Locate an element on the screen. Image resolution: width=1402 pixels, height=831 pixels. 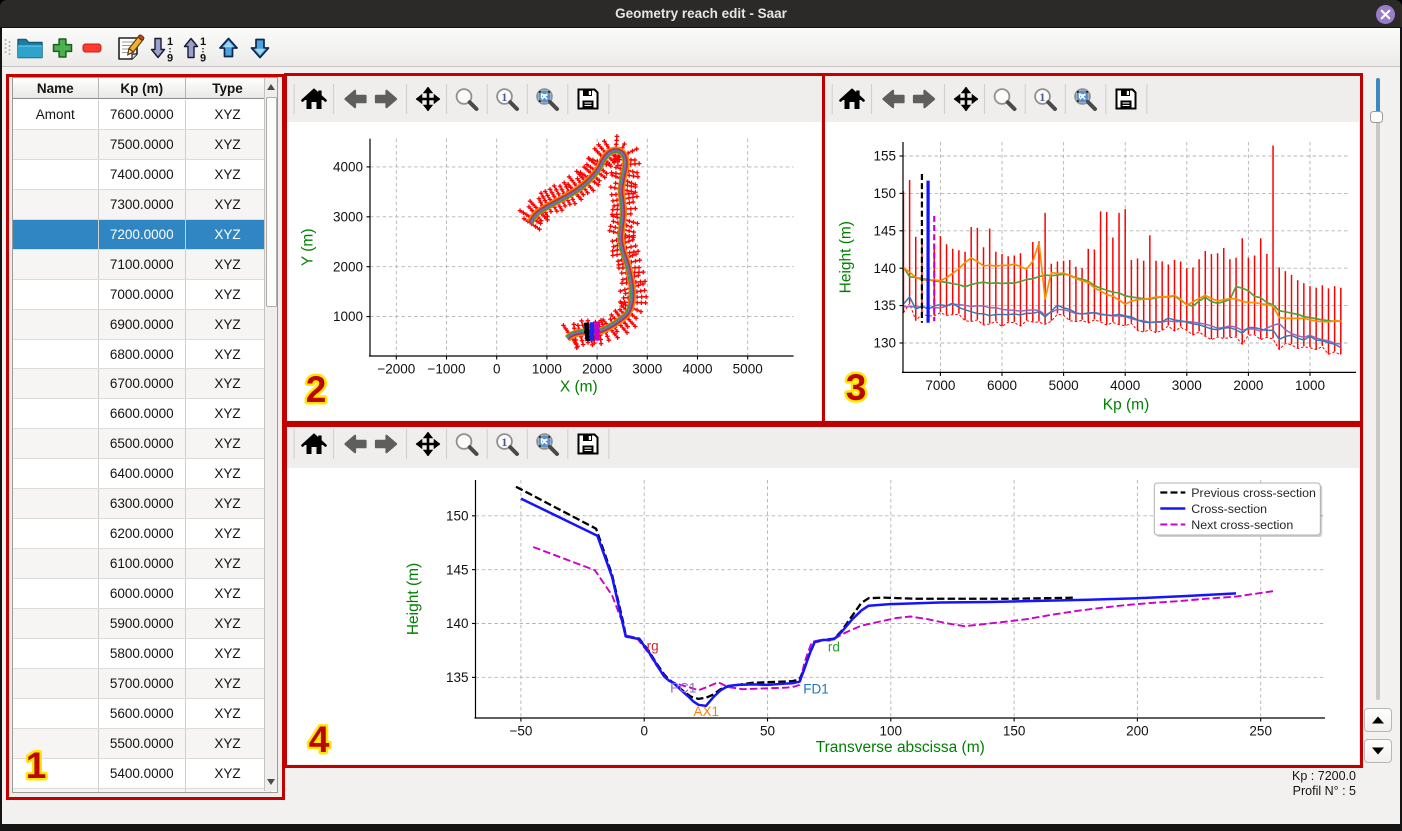
svg-text: −1000 is located at coordinates (446, 368).